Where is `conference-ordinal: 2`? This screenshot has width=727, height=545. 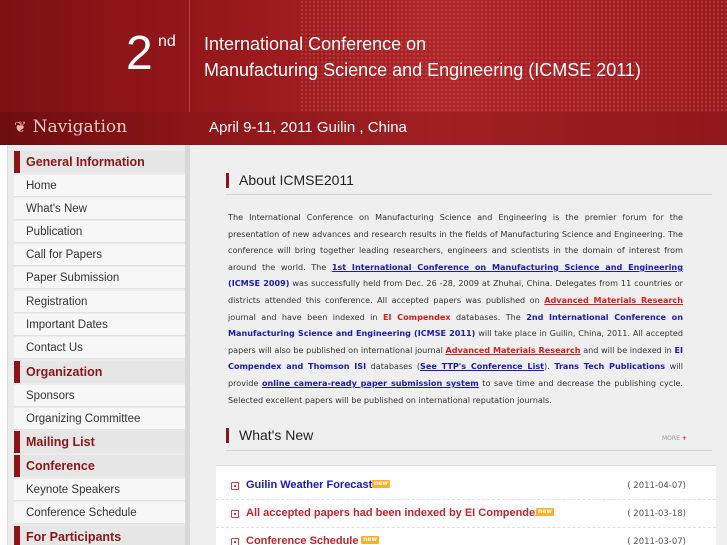
conference-ordinal: 2 is located at coordinates (139, 53).